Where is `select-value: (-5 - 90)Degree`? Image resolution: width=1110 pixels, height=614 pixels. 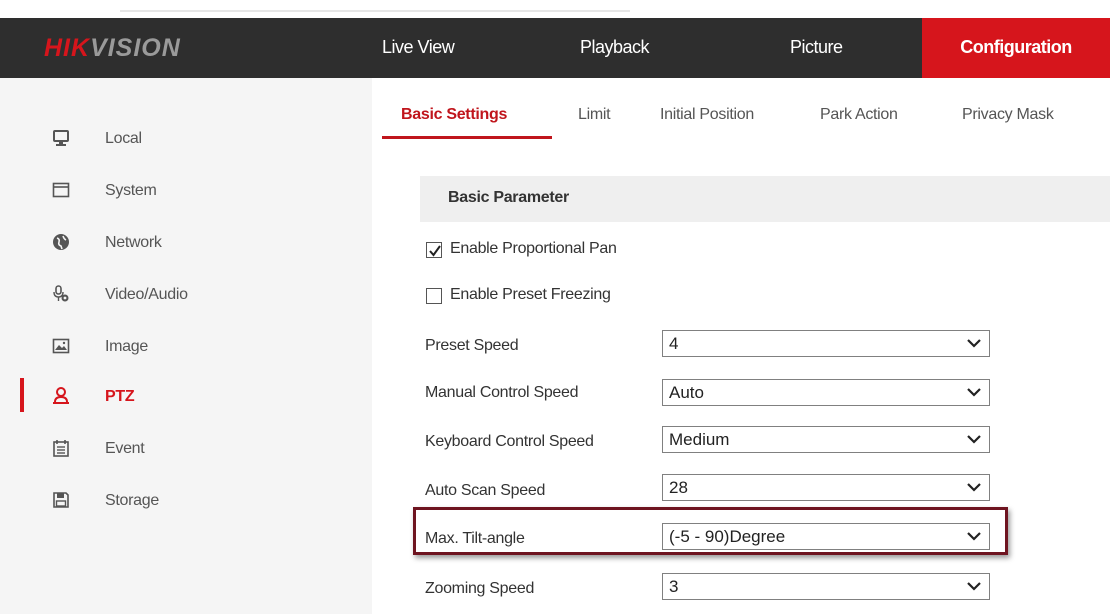
select-value: (-5 - 90)Degree is located at coordinates (727, 536).